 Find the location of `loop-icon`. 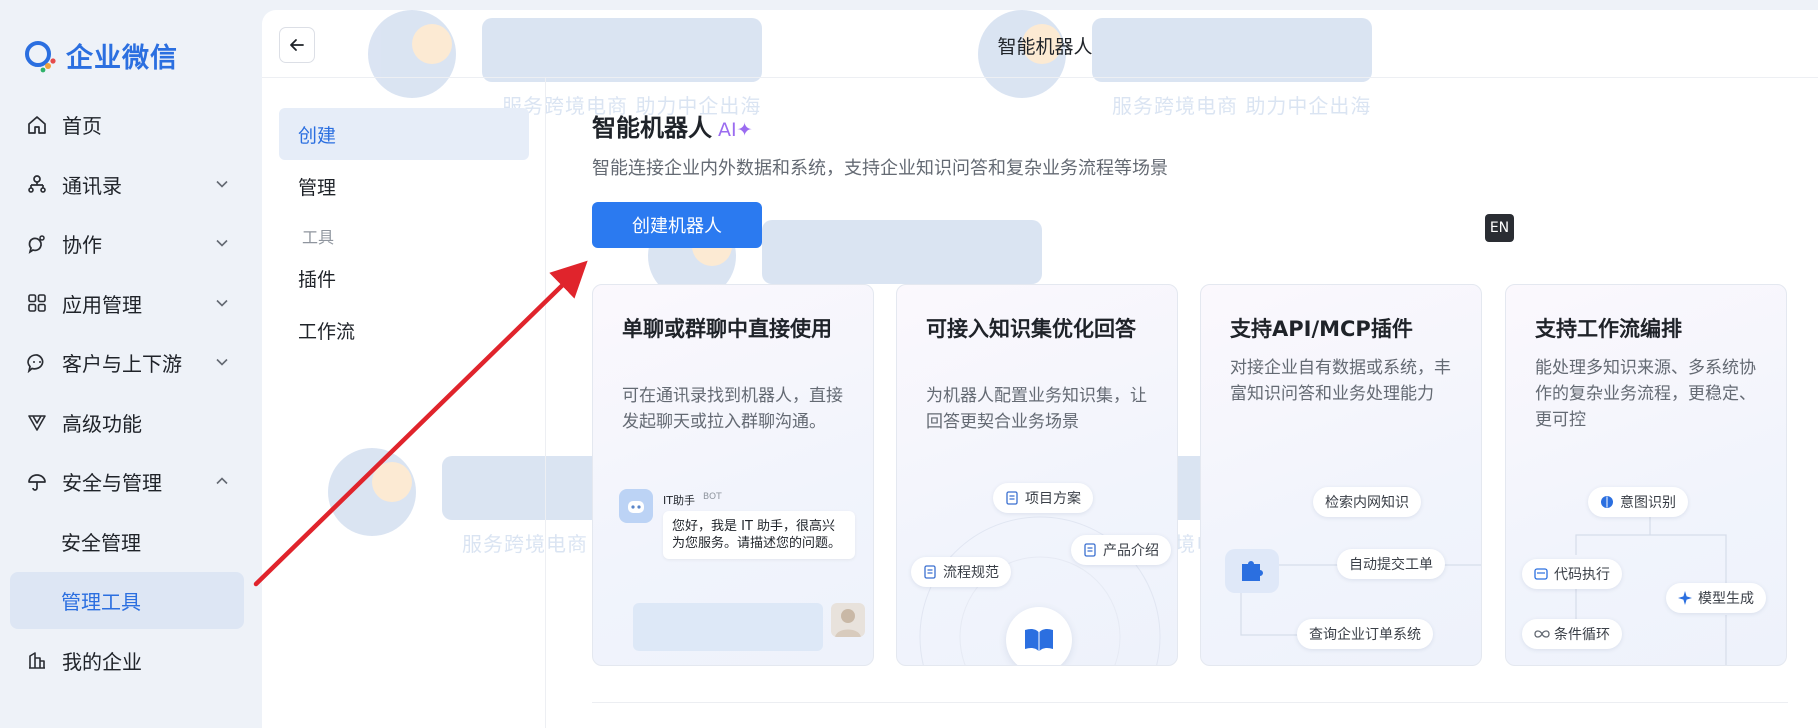

loop-icon is located at coordinates (1542, 634).